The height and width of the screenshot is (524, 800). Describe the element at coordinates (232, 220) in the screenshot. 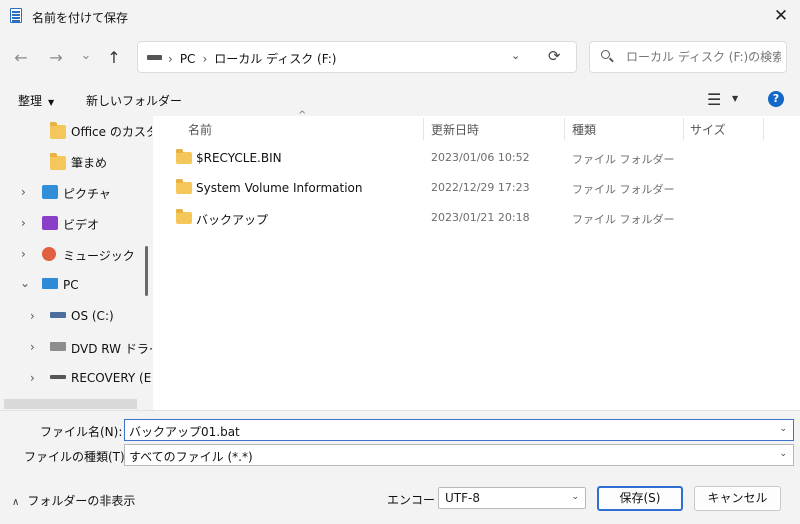

I see `file-name: バックアップ` at that location.